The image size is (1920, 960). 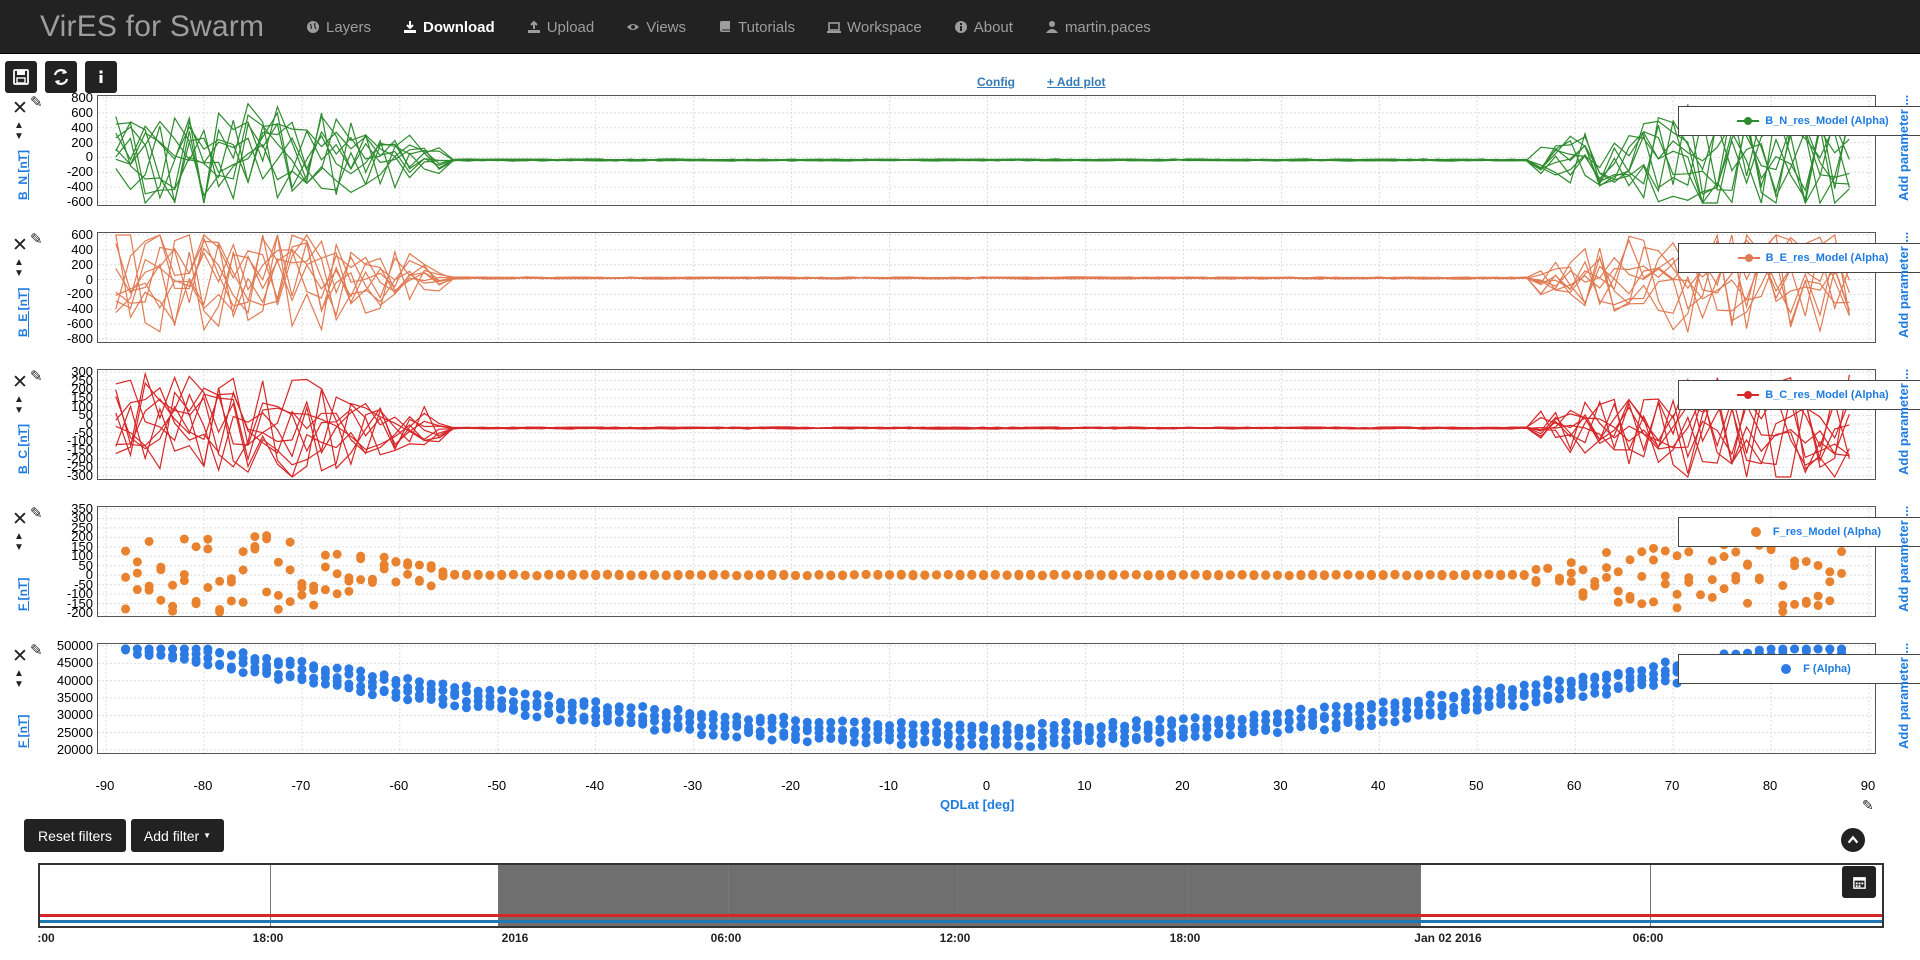 What do you see at coordinates (1799, 532) in the screenshot?
I see `legend: F_res_Model (Alpha)` at bounding box center [1799, 532].